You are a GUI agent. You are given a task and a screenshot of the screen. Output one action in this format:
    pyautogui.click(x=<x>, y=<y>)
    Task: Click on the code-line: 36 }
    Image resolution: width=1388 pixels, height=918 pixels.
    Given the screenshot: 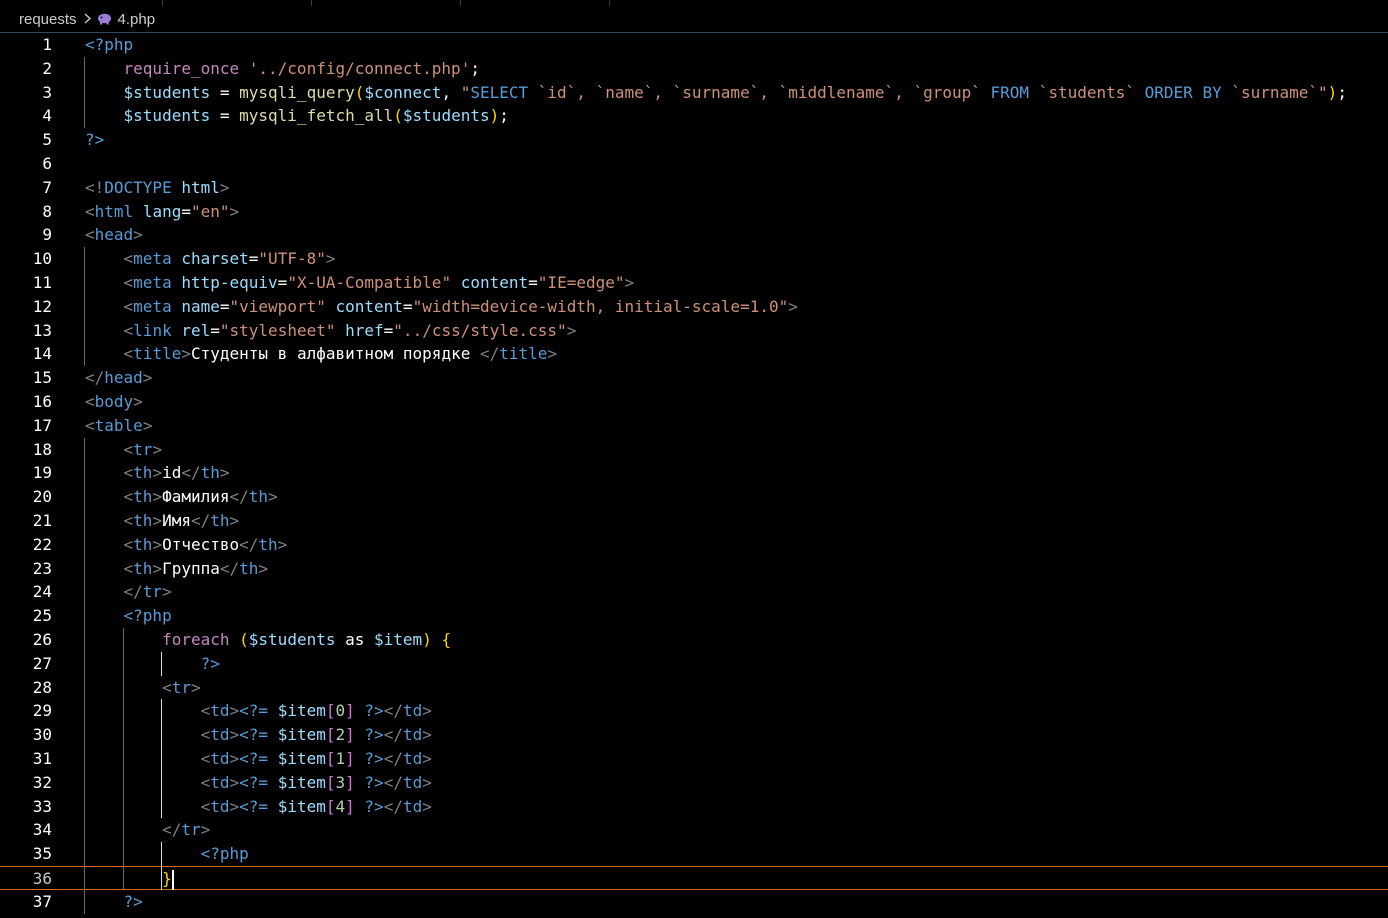 What is the action you would take?
    pyautogui.click(x=694, y=878)
    